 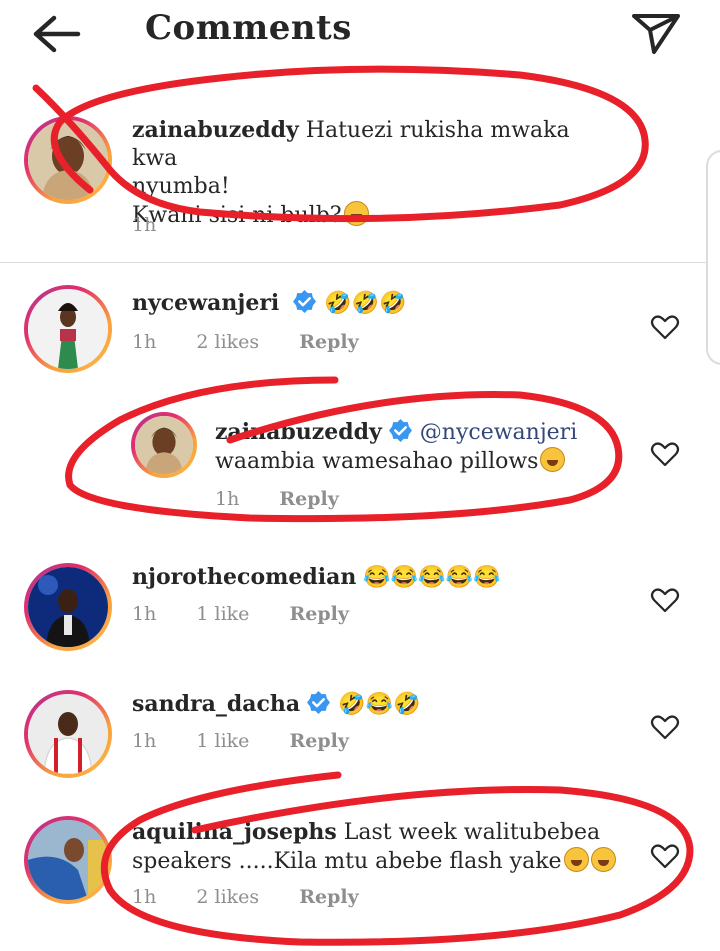 What do you see at coordinates (498, 432) in the screenshot?
I see `mention-link: @nycewanjeri` at bounding box center [498, 432].